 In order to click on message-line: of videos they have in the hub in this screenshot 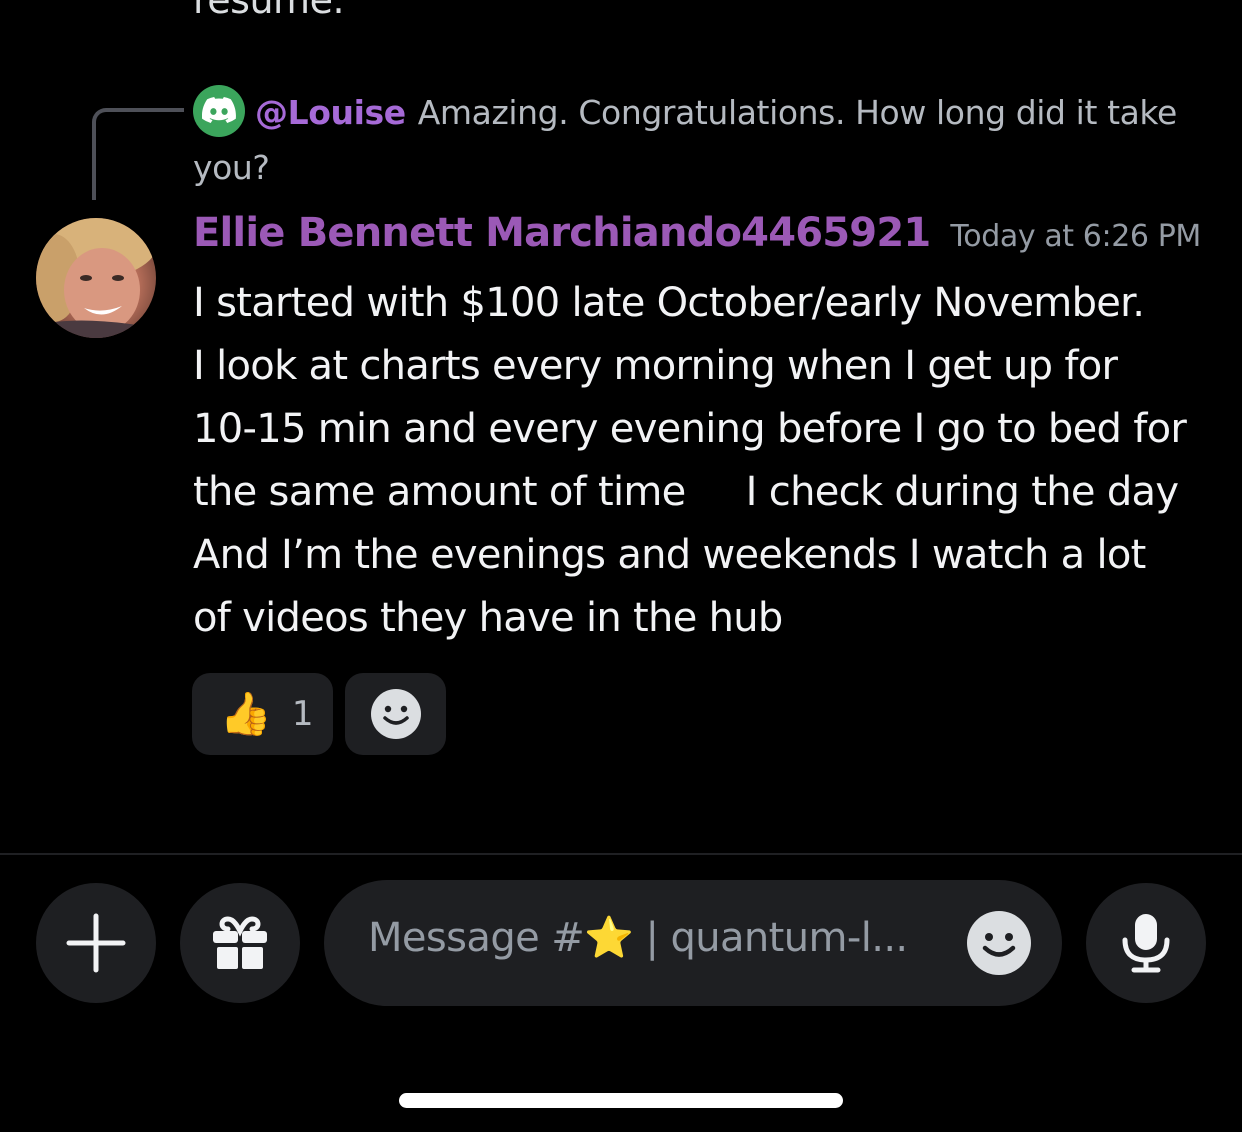, I will do `click(488, 618)`.